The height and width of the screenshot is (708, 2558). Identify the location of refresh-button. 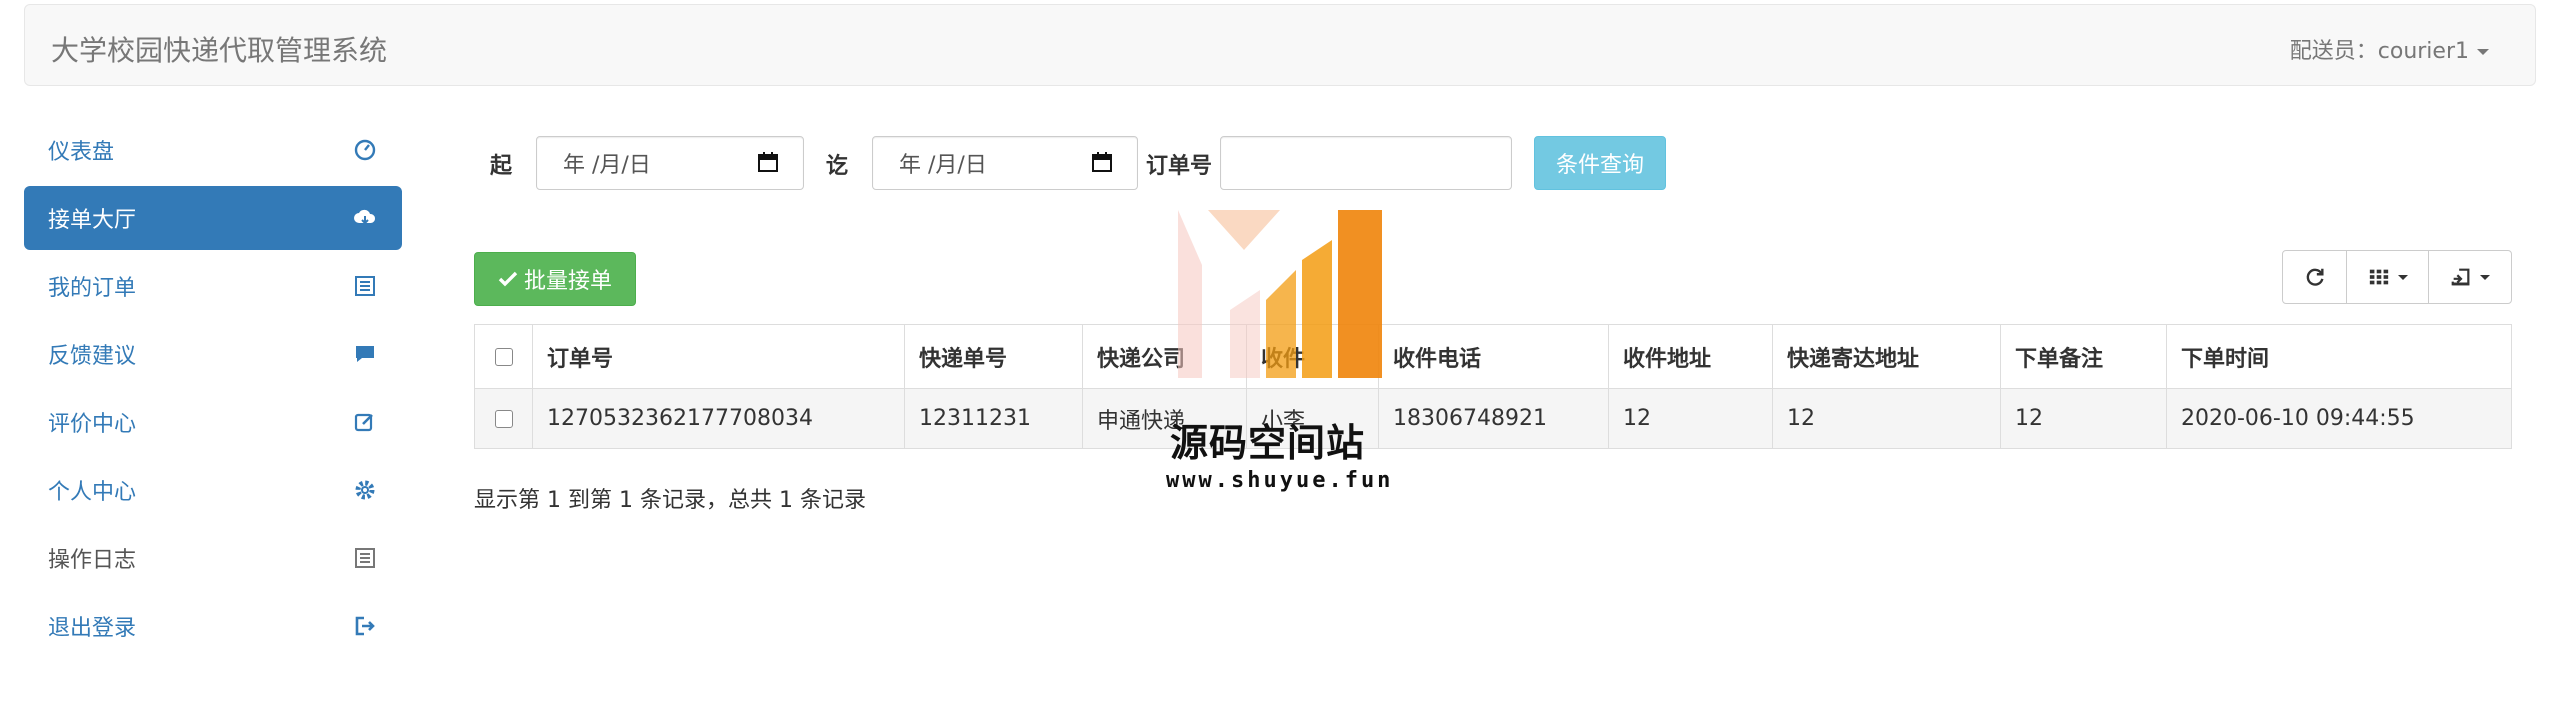
(2315, 277).